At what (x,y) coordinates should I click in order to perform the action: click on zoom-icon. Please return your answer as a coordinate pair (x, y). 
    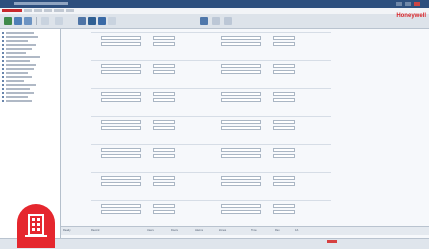
    Looking at the image, I should click on (204, 21).